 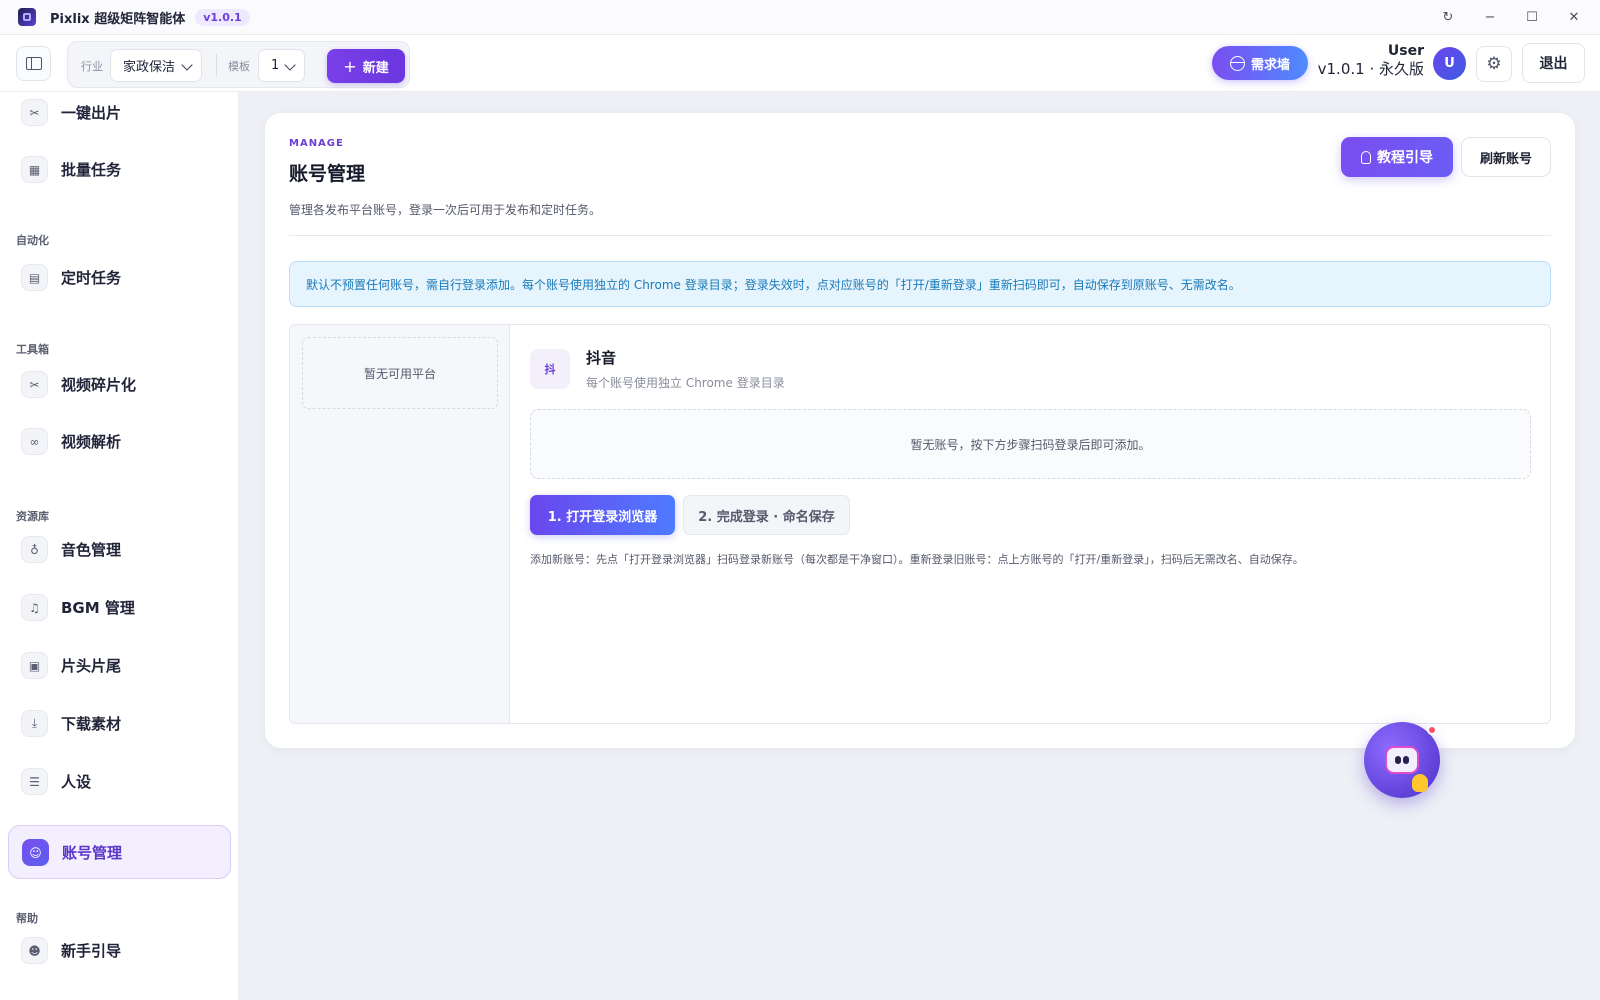 I want to click on lightbulb-icon, so click(x=1366, y=157).